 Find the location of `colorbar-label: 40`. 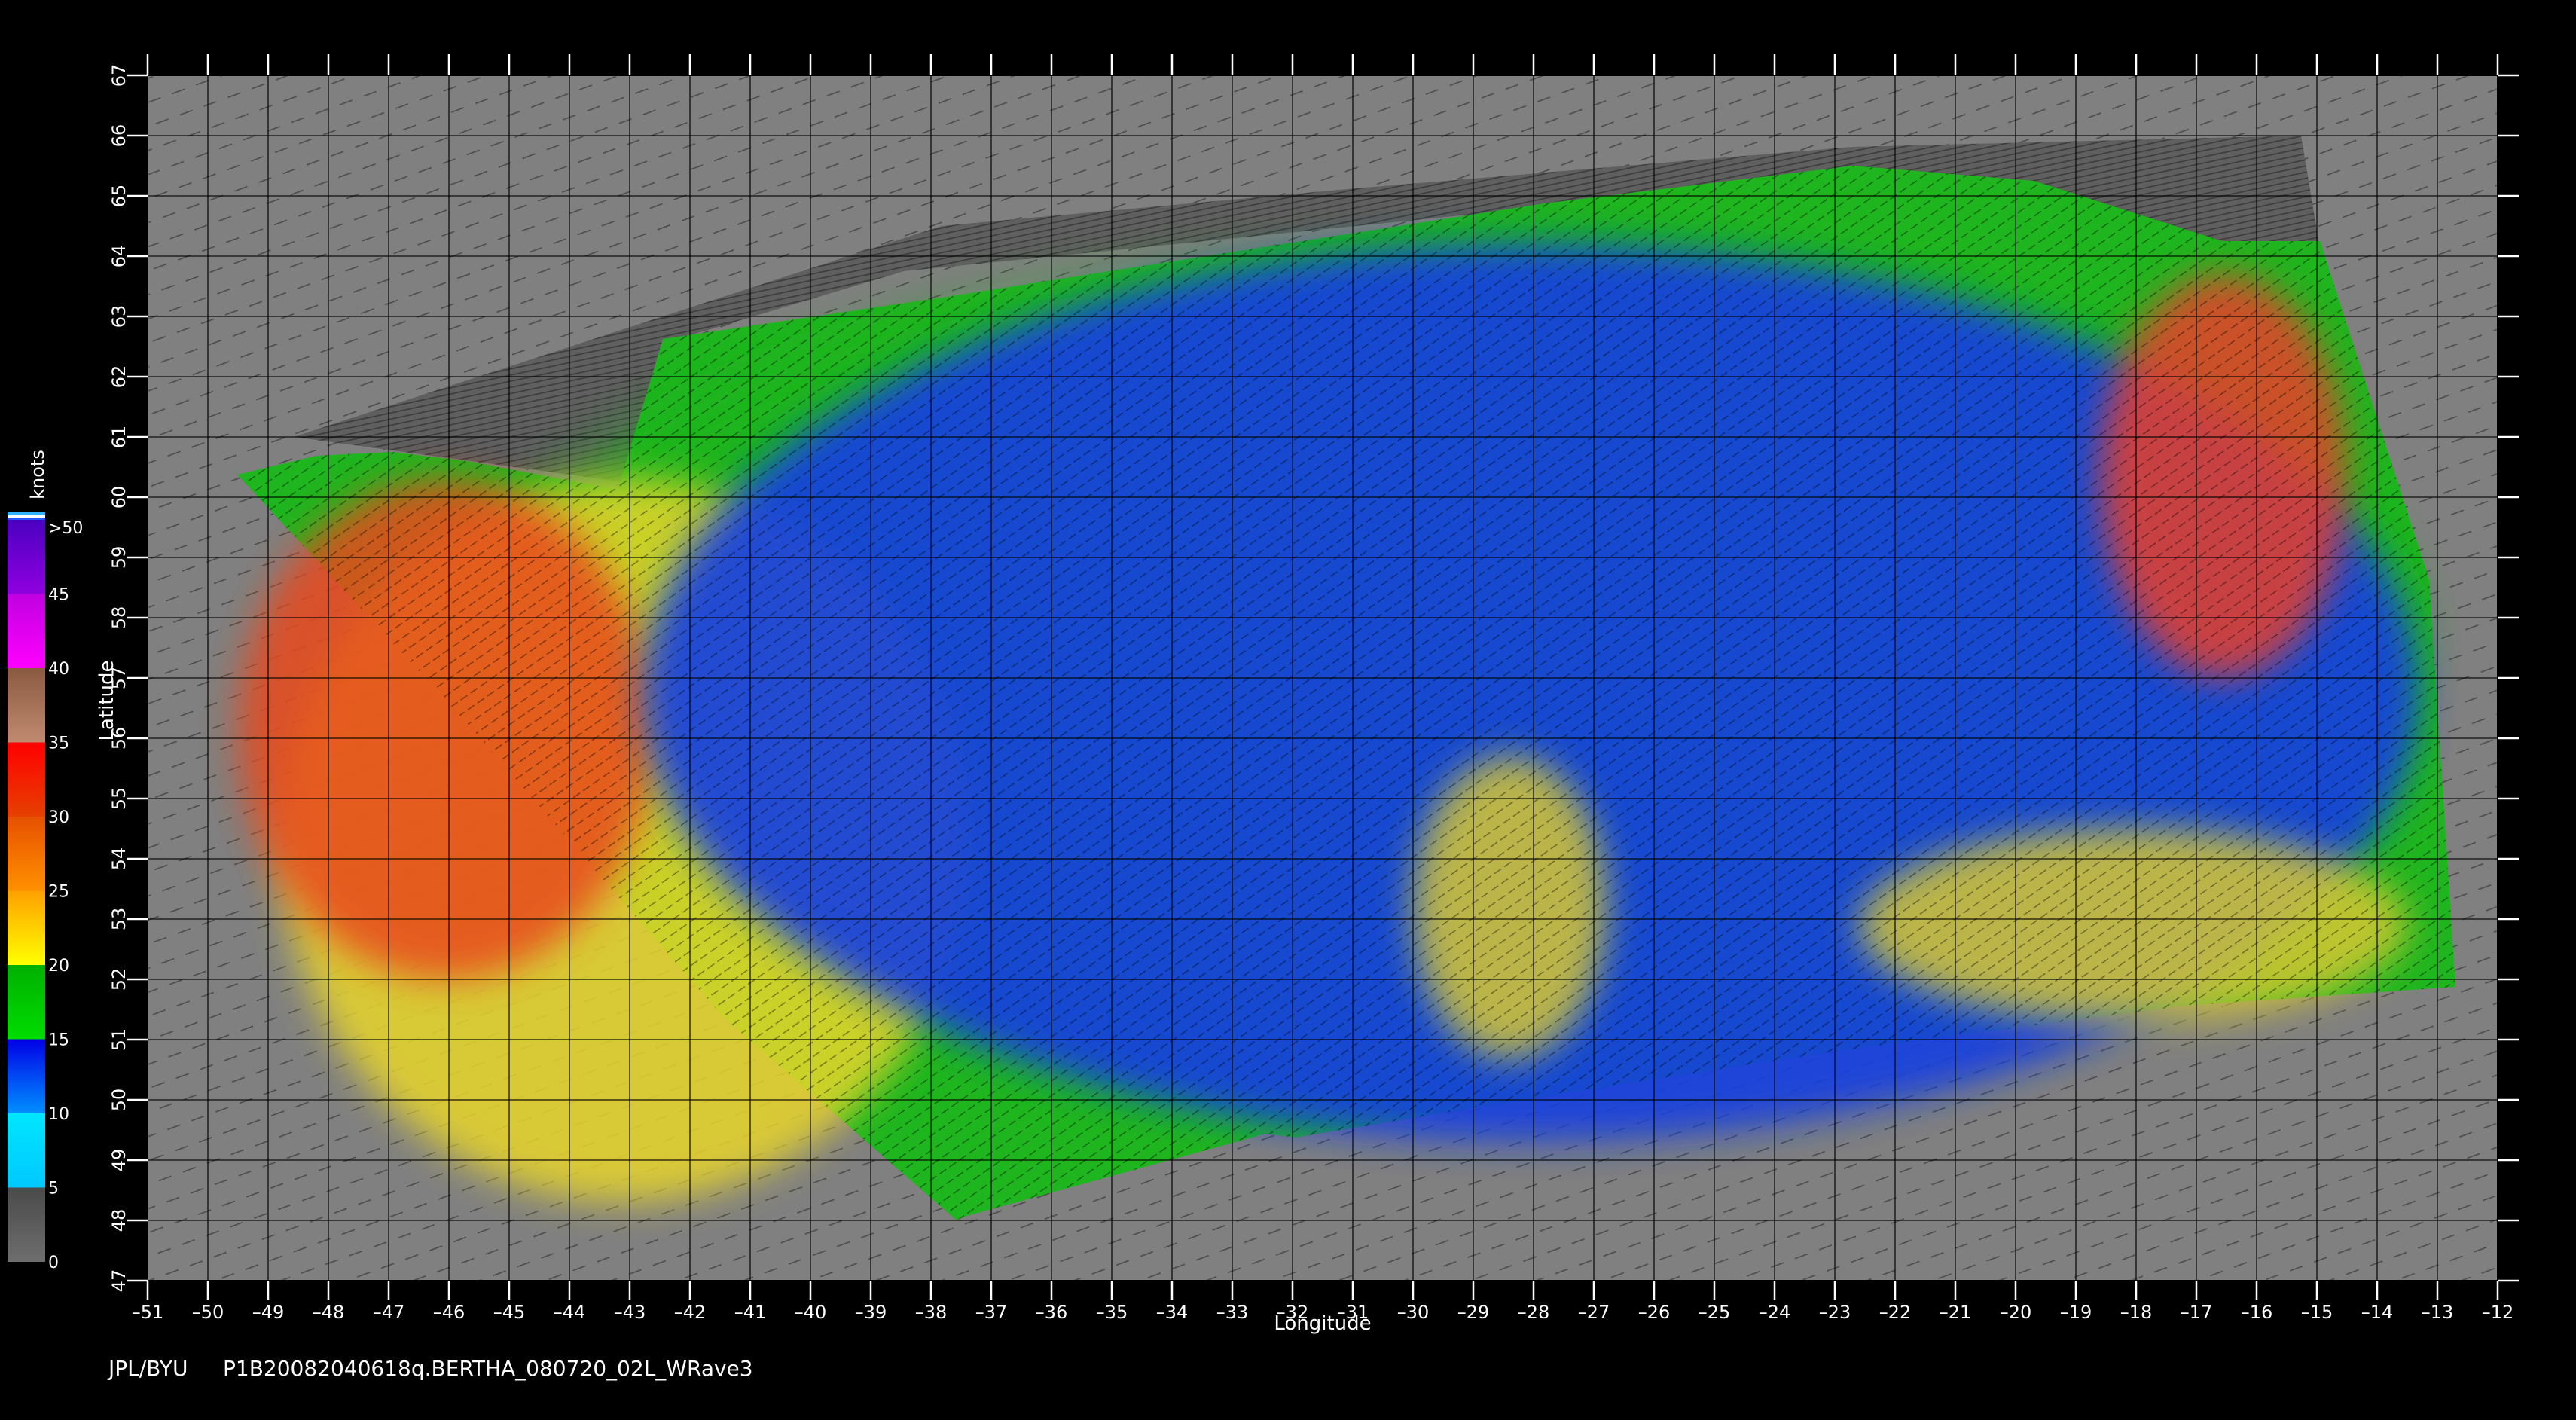

colorbar-label: 40 is located at coordinates (59, 669).